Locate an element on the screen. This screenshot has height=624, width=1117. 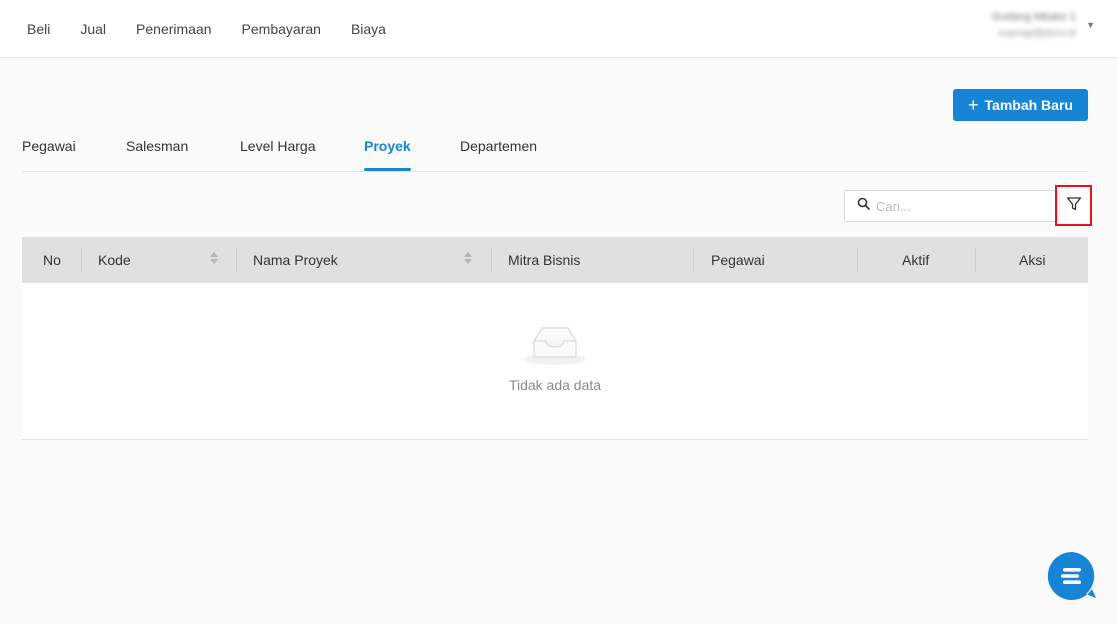
user-email: supriagi@jitero.id is located at coordinates (1037, 33).